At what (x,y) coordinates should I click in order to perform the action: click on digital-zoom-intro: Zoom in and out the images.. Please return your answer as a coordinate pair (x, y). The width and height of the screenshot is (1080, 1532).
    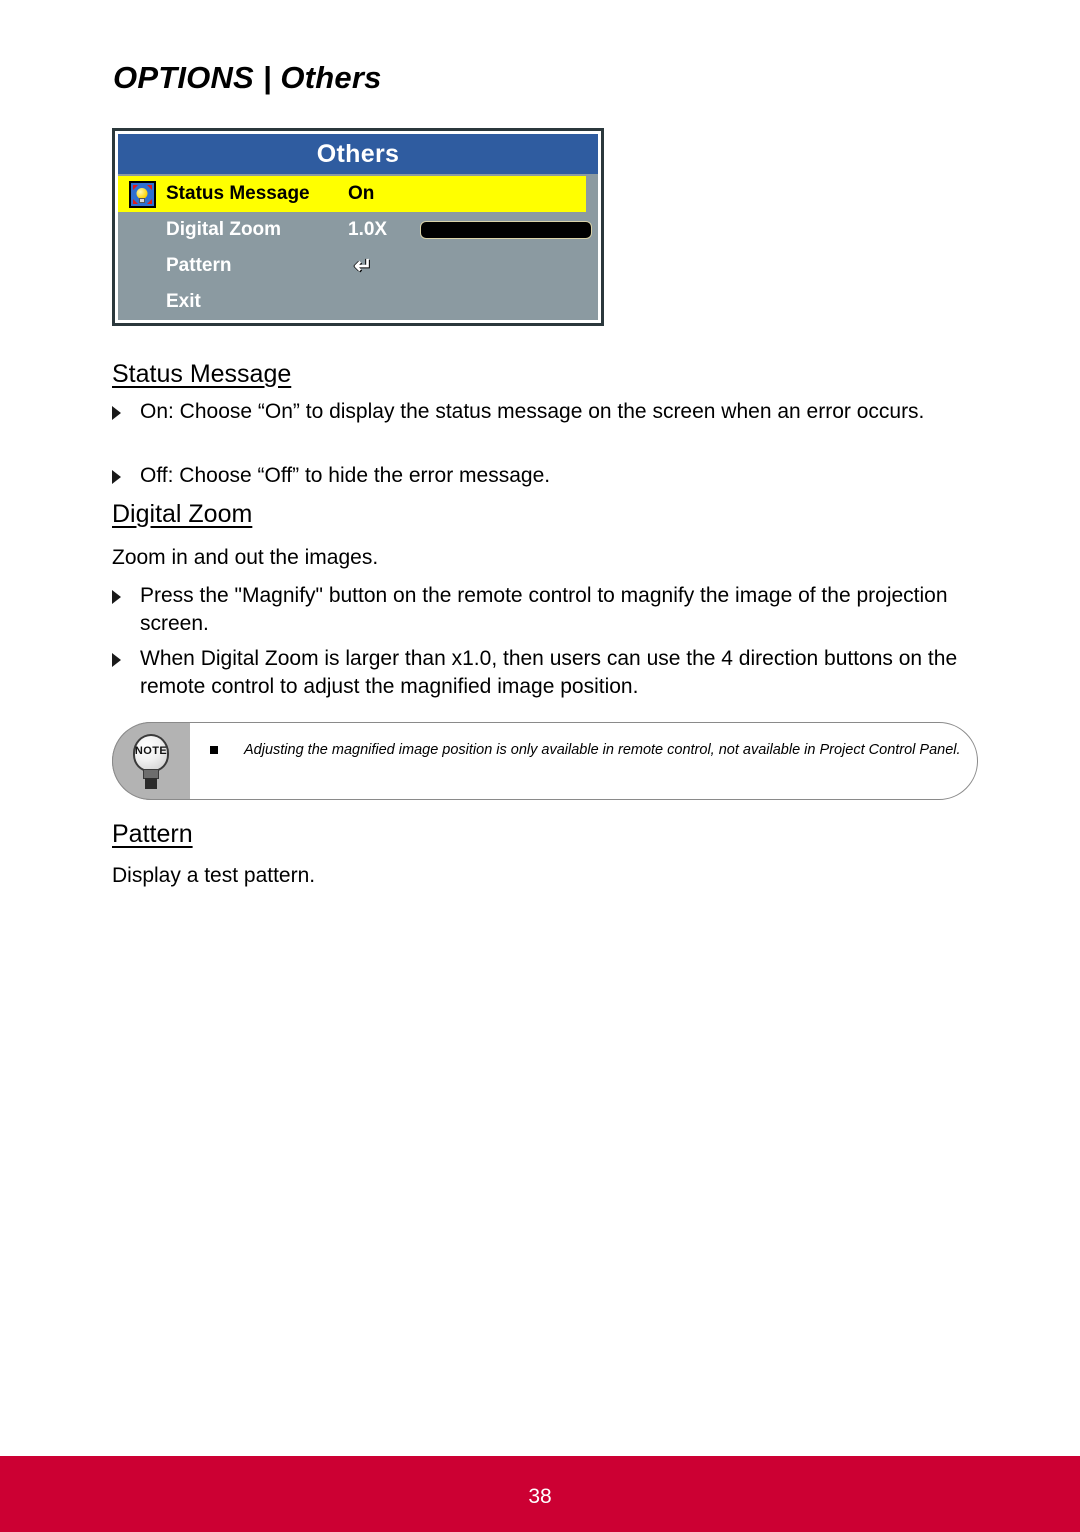
    Looking at the image, I should click on (245, 557).